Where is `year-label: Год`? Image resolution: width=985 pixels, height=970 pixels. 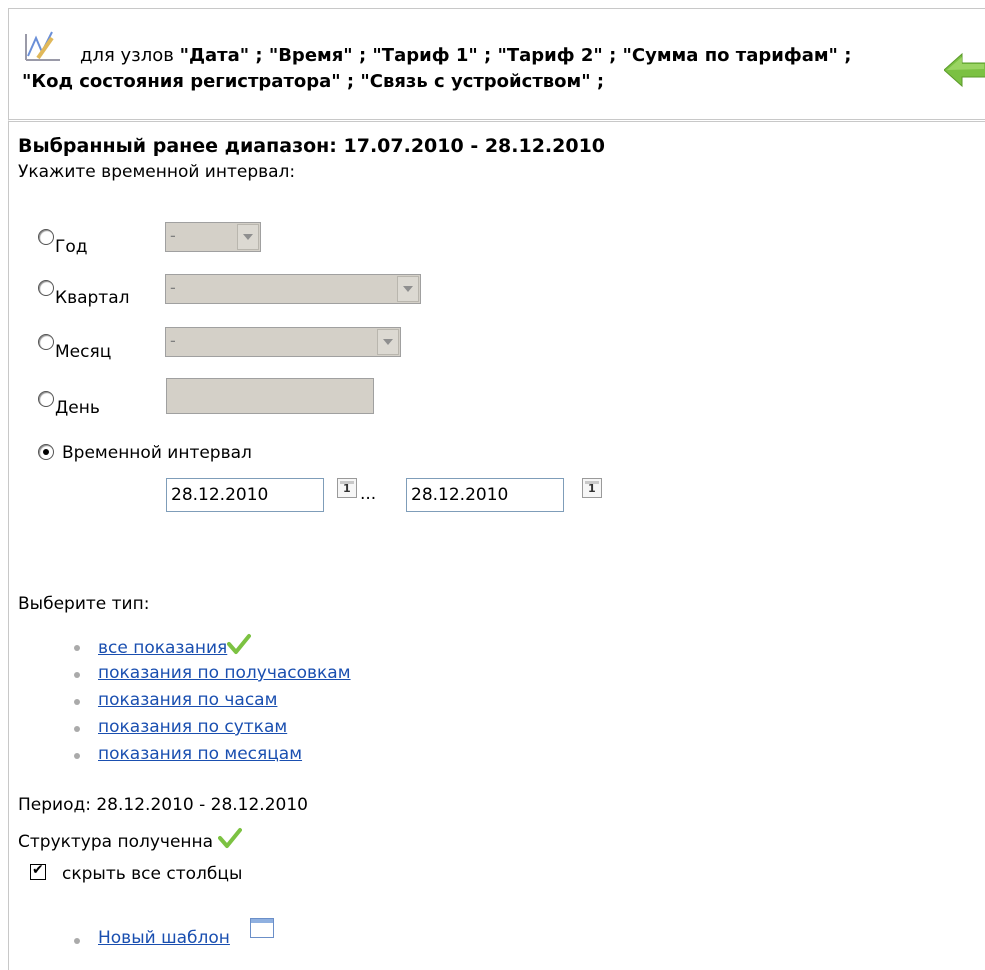 year-label: Год is located at coordinates (71, 247).